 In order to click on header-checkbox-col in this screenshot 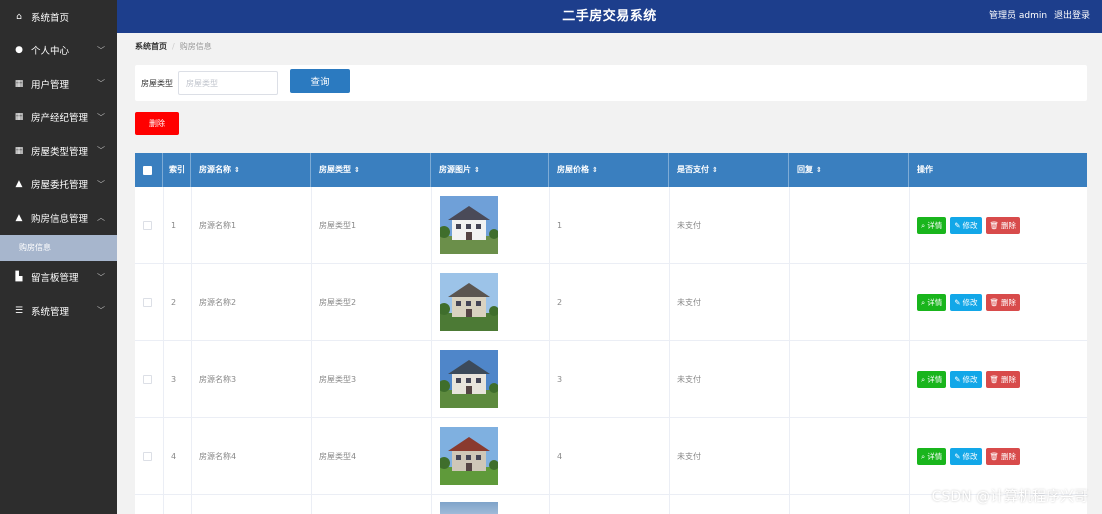, I will do `click(149, 170)`.